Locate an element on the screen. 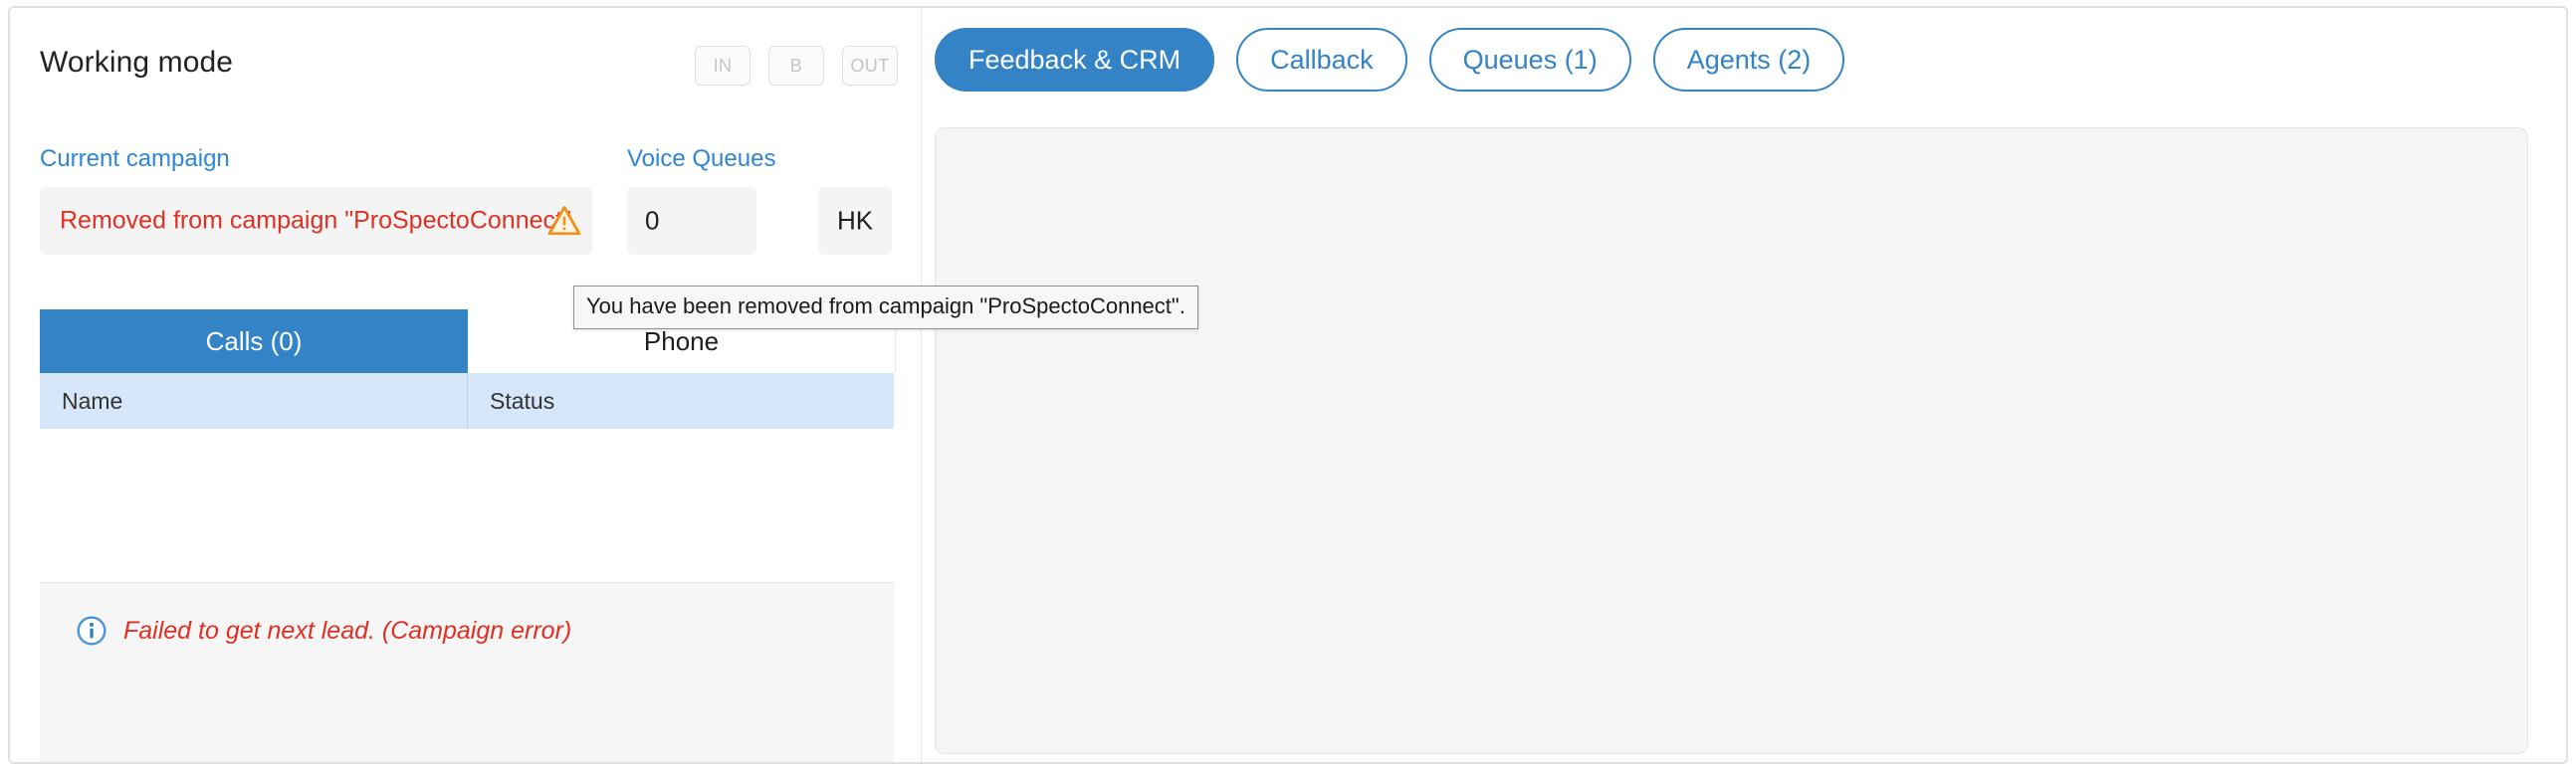 The image size is (2576, 768). info-circle-icon is located at coordinates (92, 631).